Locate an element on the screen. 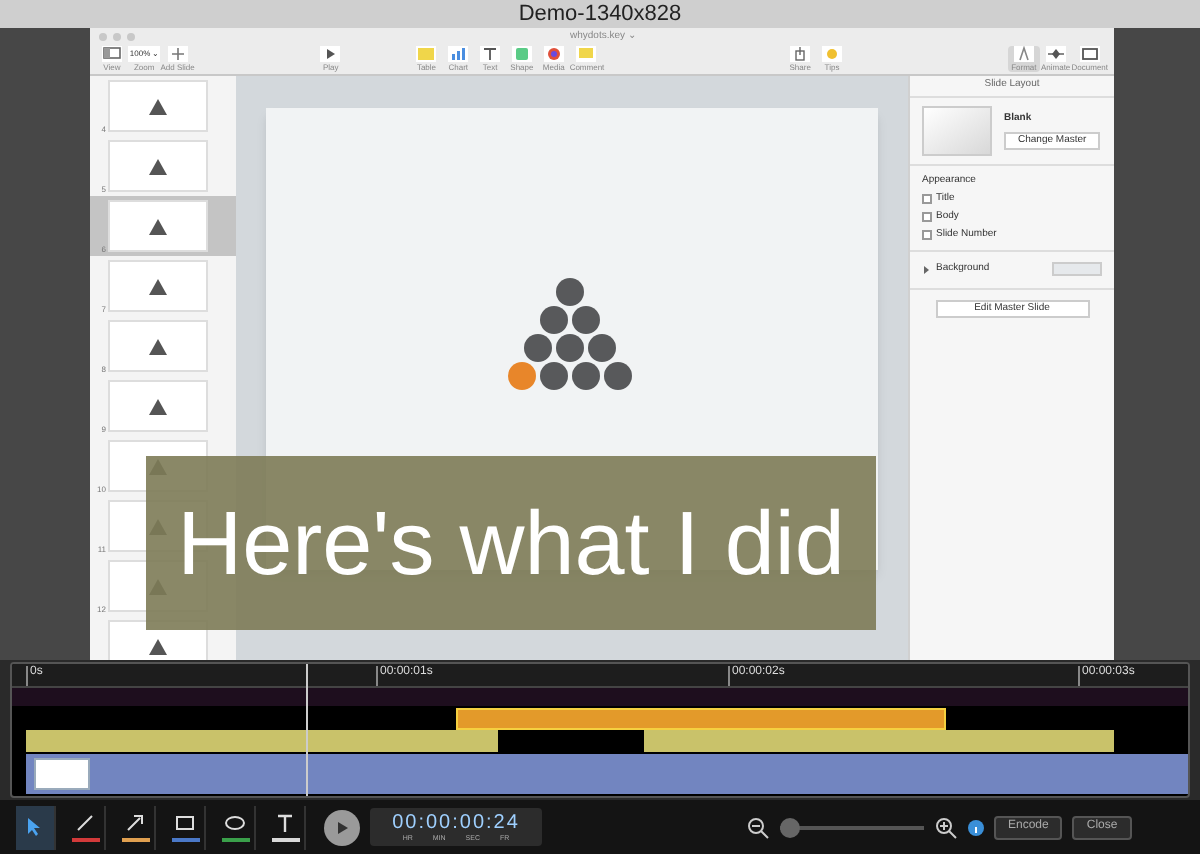 The image size is (1200, 854). bar-chart-icon is located at coordinates (458, 54).